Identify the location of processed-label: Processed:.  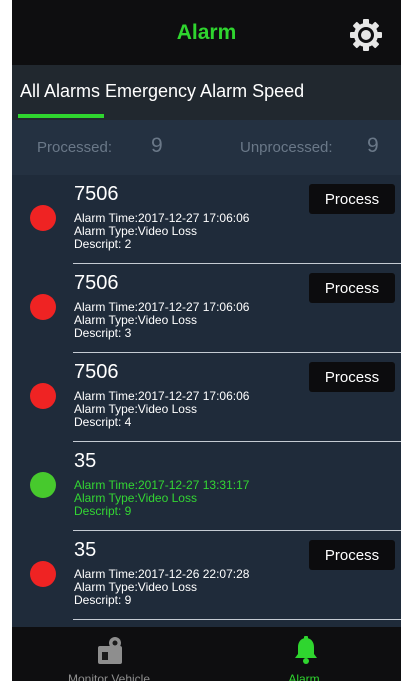
(75, 147).